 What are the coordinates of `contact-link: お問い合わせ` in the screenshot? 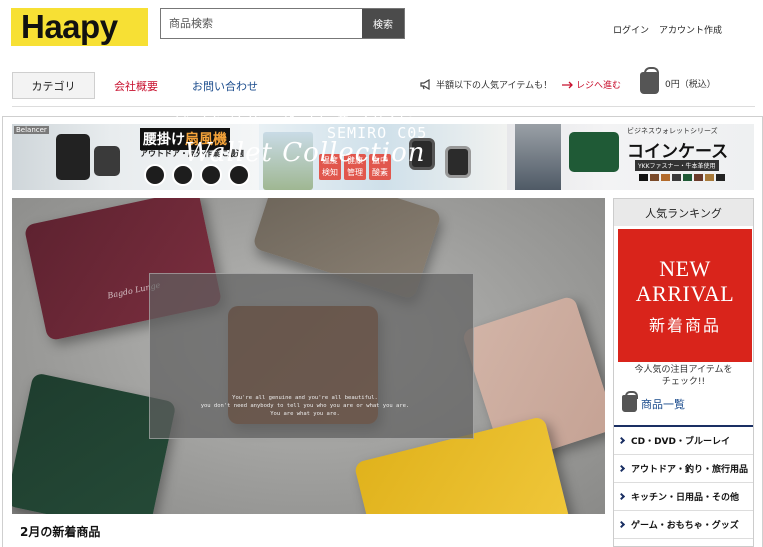 It's located at (225, 86).